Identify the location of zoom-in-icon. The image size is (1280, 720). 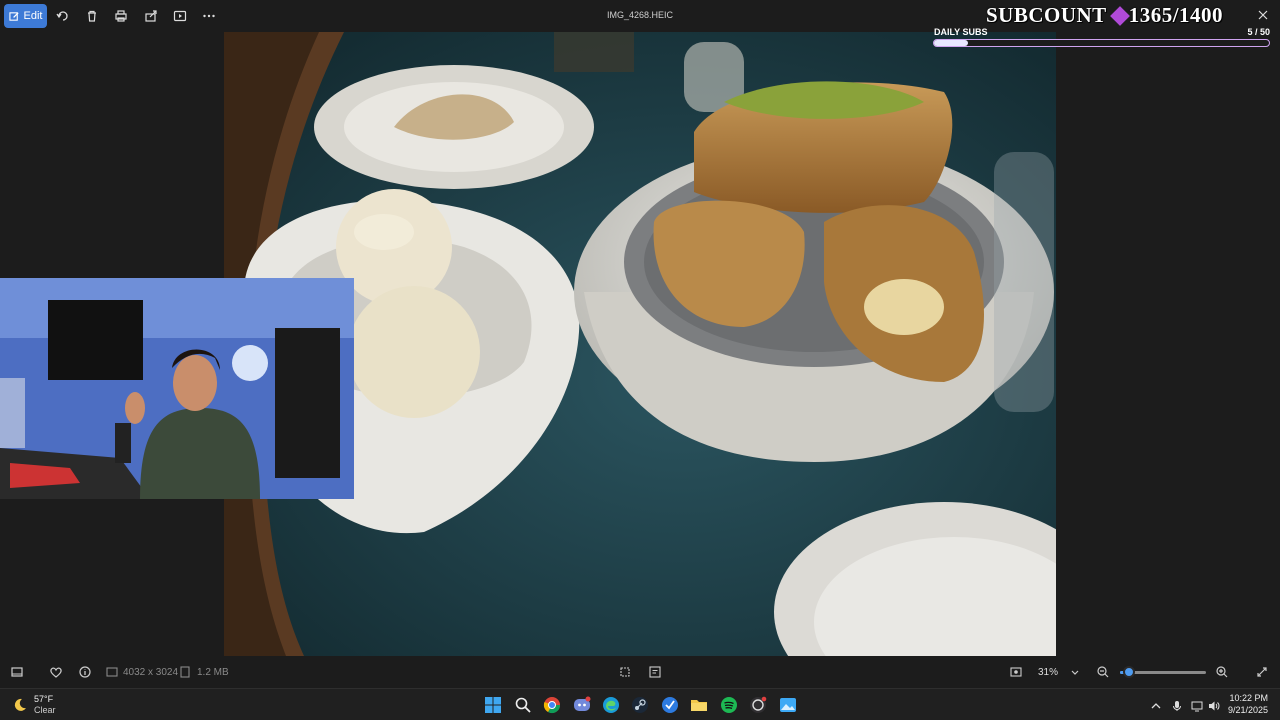
(1222, 672).